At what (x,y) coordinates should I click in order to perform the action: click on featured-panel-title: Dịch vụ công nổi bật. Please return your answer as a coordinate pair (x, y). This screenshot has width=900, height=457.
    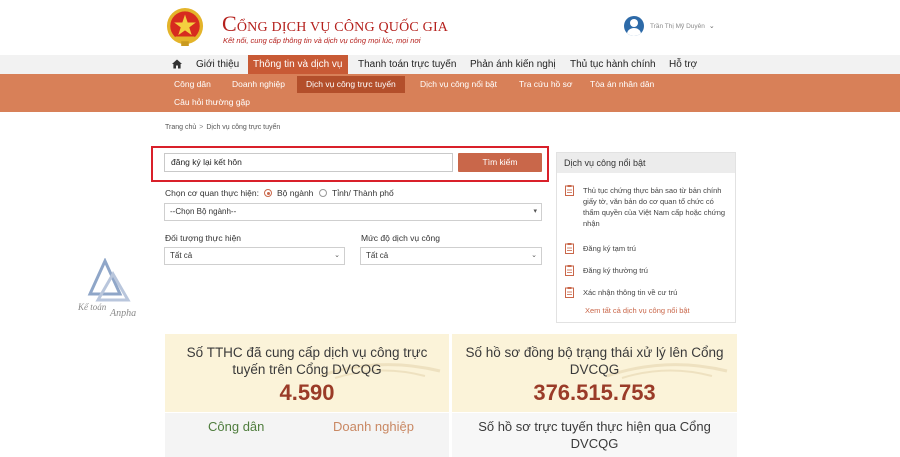
    Looking at the image, I should click on (646, 163).